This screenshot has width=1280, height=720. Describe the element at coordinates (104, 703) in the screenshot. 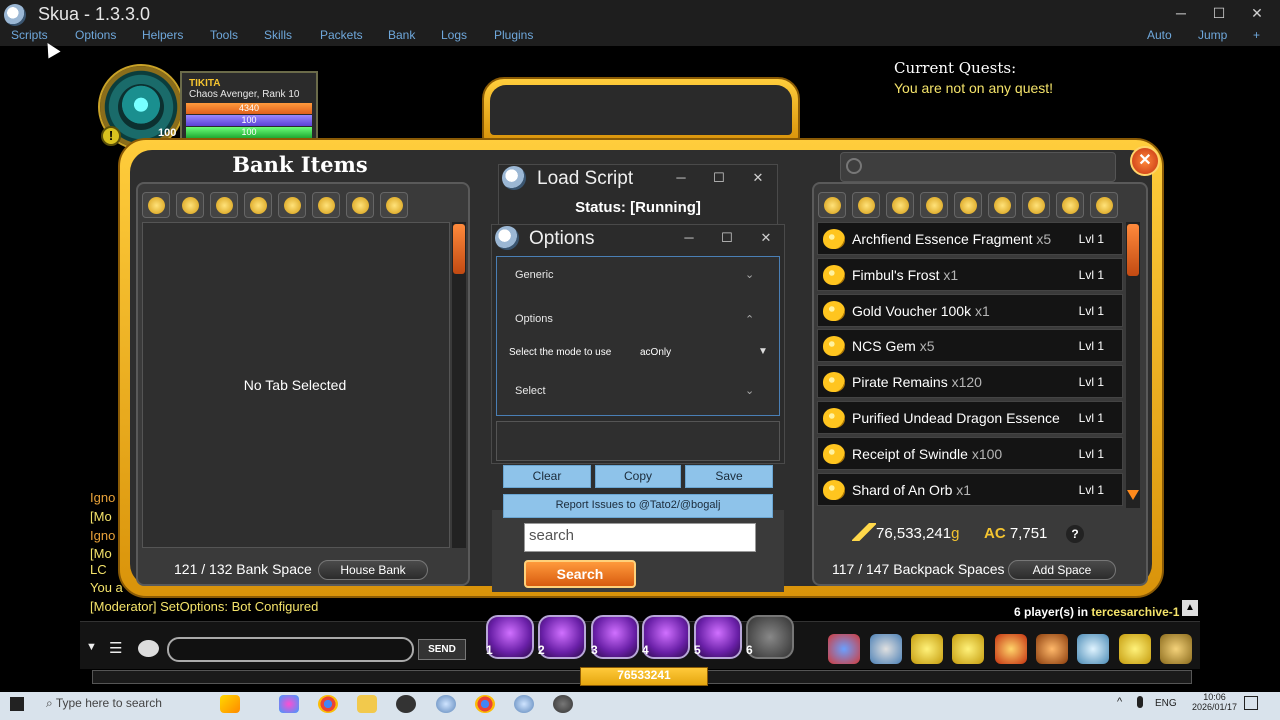

I see `taskbar-search: ⌕ Type here to search` at that location.